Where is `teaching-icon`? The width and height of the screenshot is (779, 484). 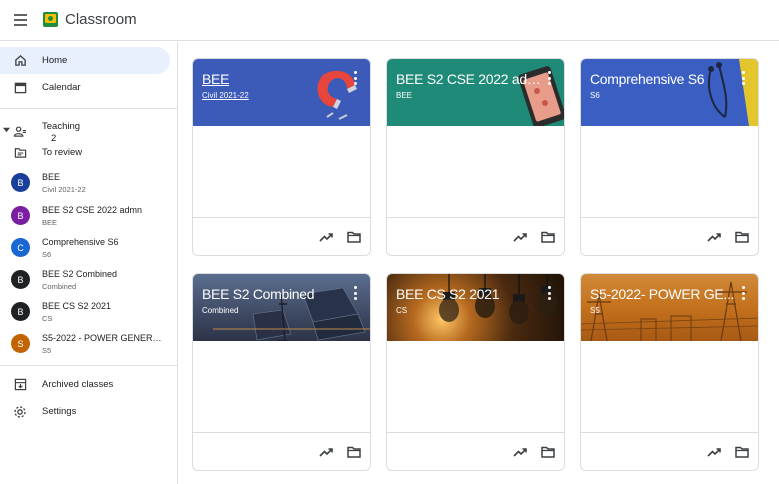 teaching-icon is located at coordinates (20, 131).